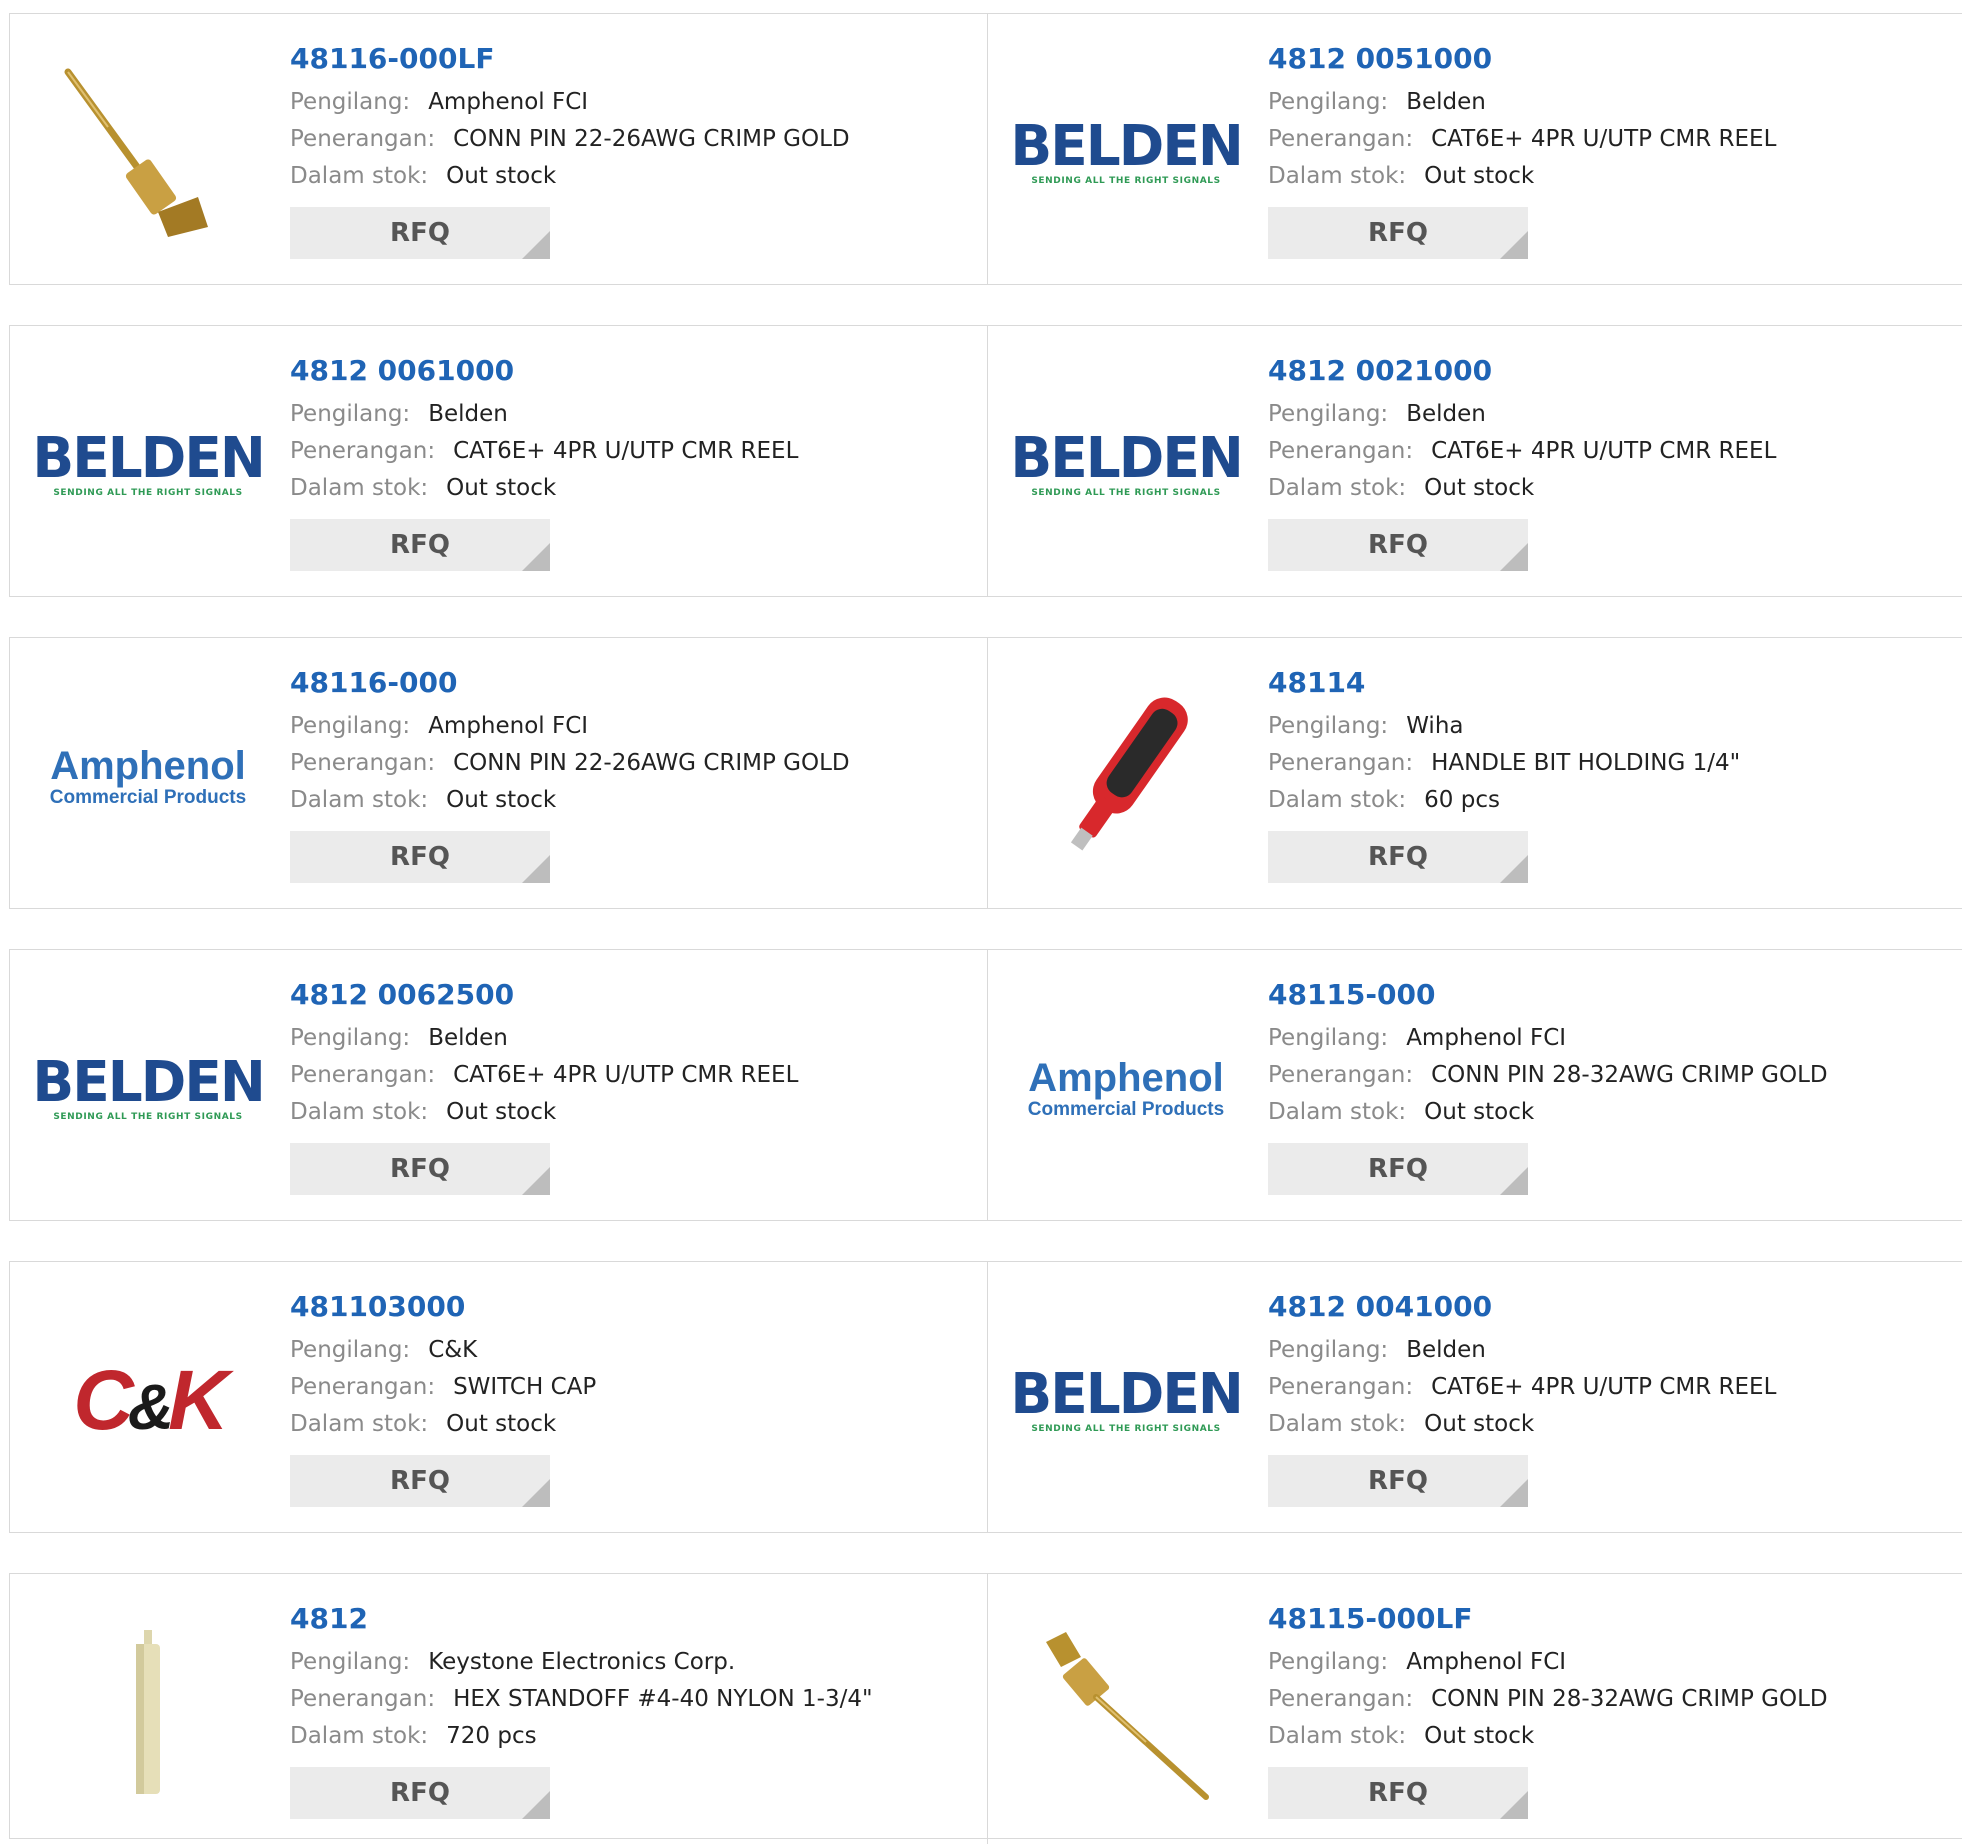 This screenshot has width=1962, height=1844. What do you see at coordinates (103, 1399) in the screenshot?
I see `ck-letter-c: C` at bounding box center [103, 1399].